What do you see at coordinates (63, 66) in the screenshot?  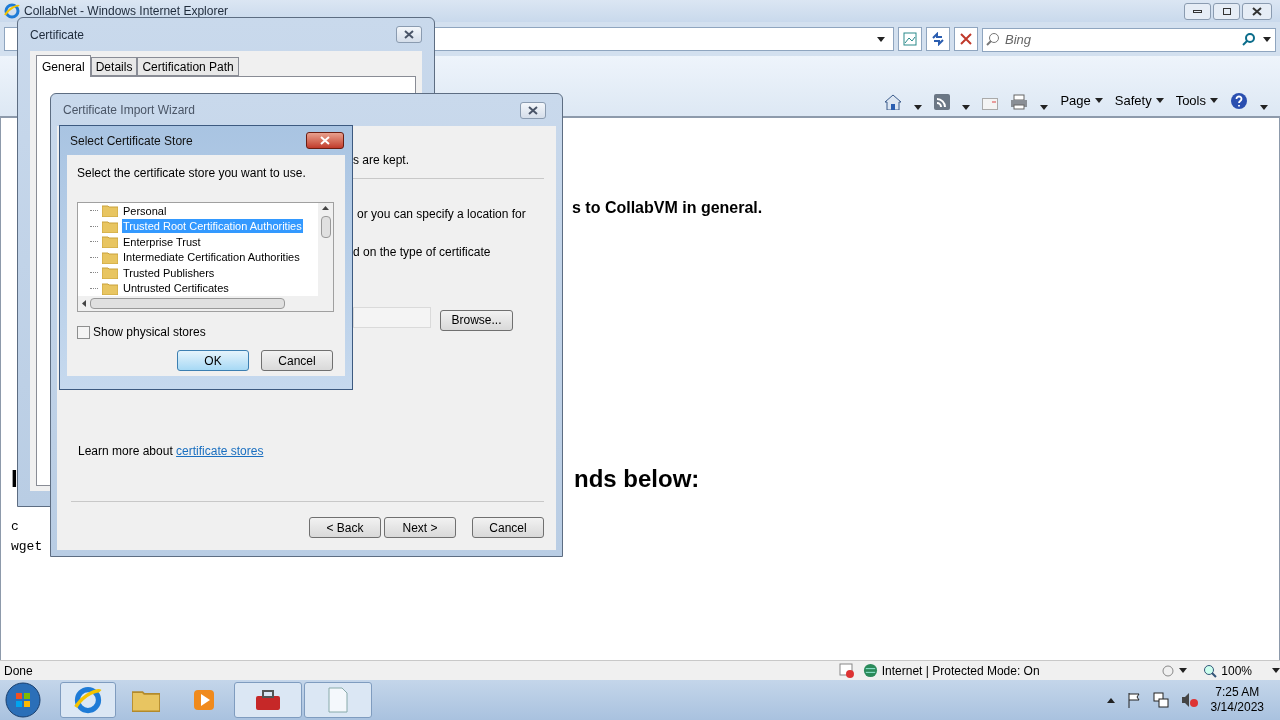 I see `dialog-tab: General` at bounding box center [63, 66].